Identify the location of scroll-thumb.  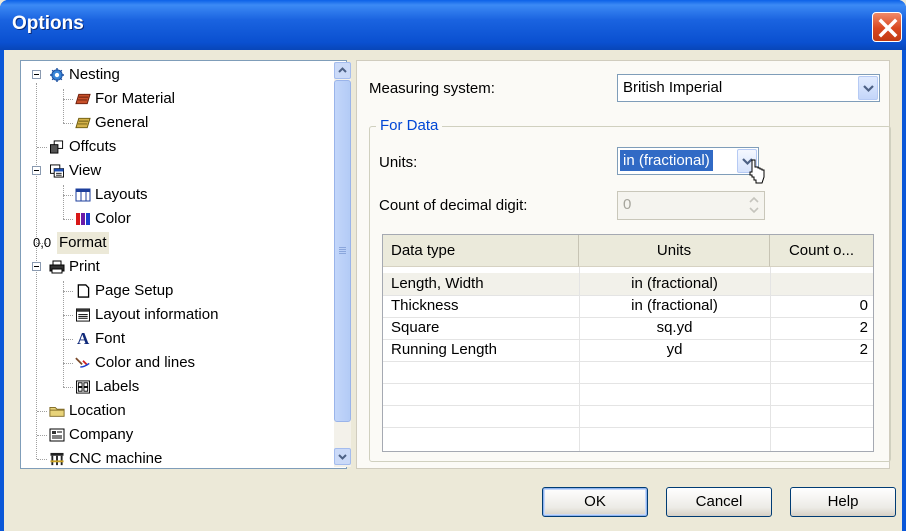
(342, 251).